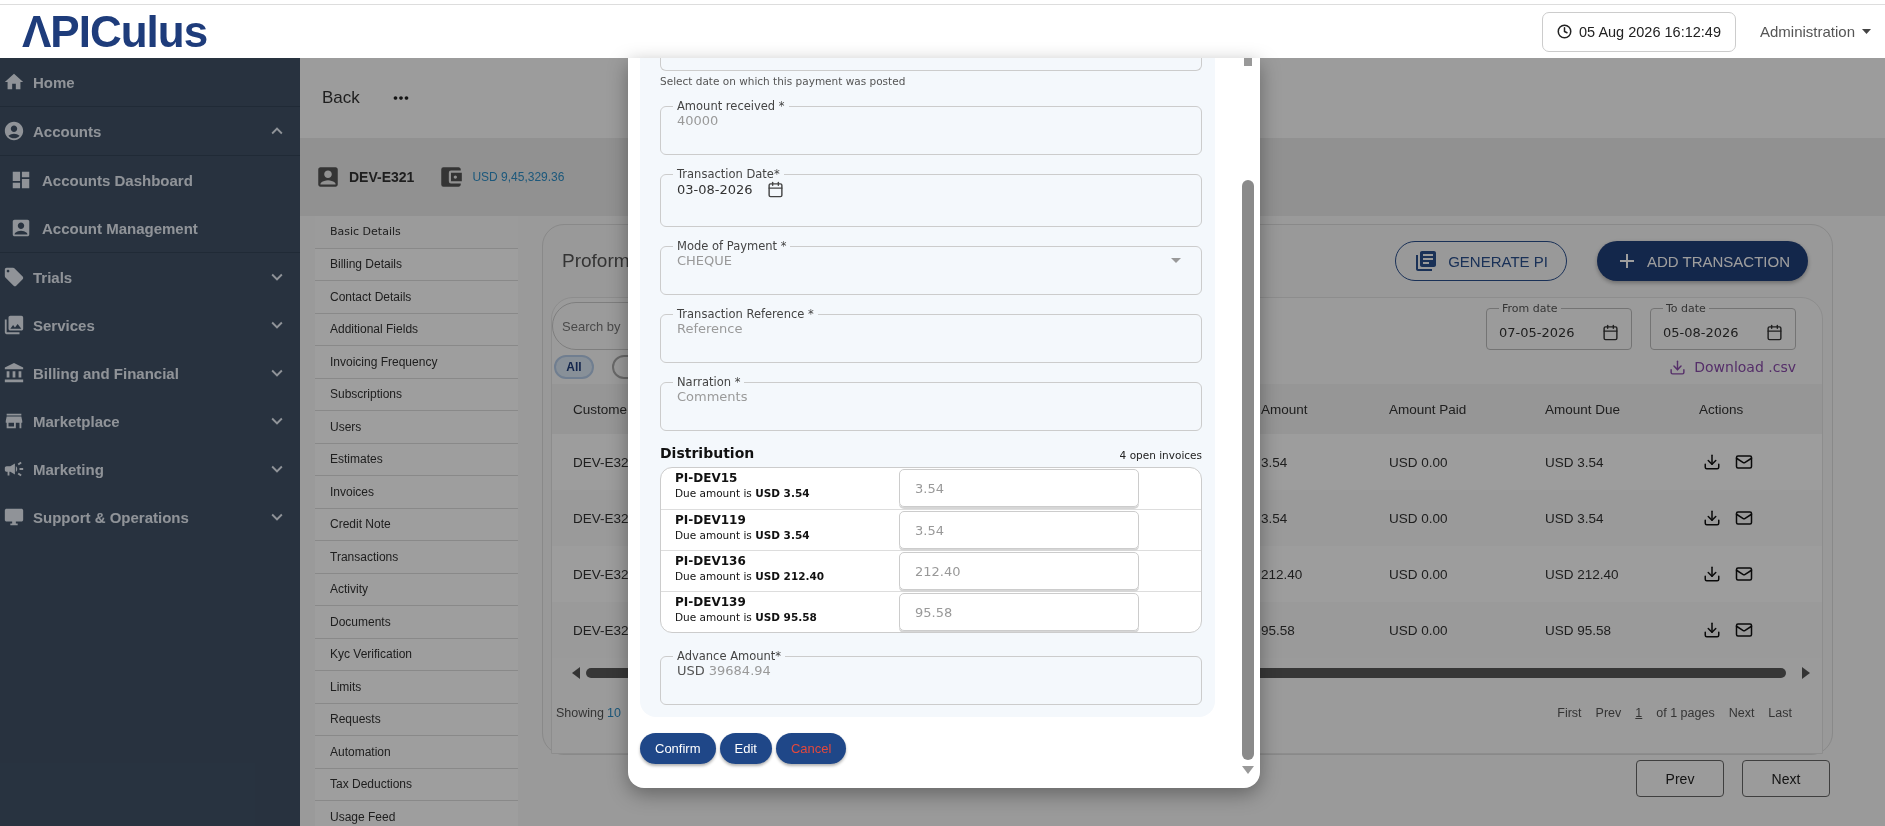 The height and width of the screenshot is (826, 1885). What do you see at coordinates (416, 687) in the screenshot?
I see `section-tab: Limits` at bounding box center [416, 687].